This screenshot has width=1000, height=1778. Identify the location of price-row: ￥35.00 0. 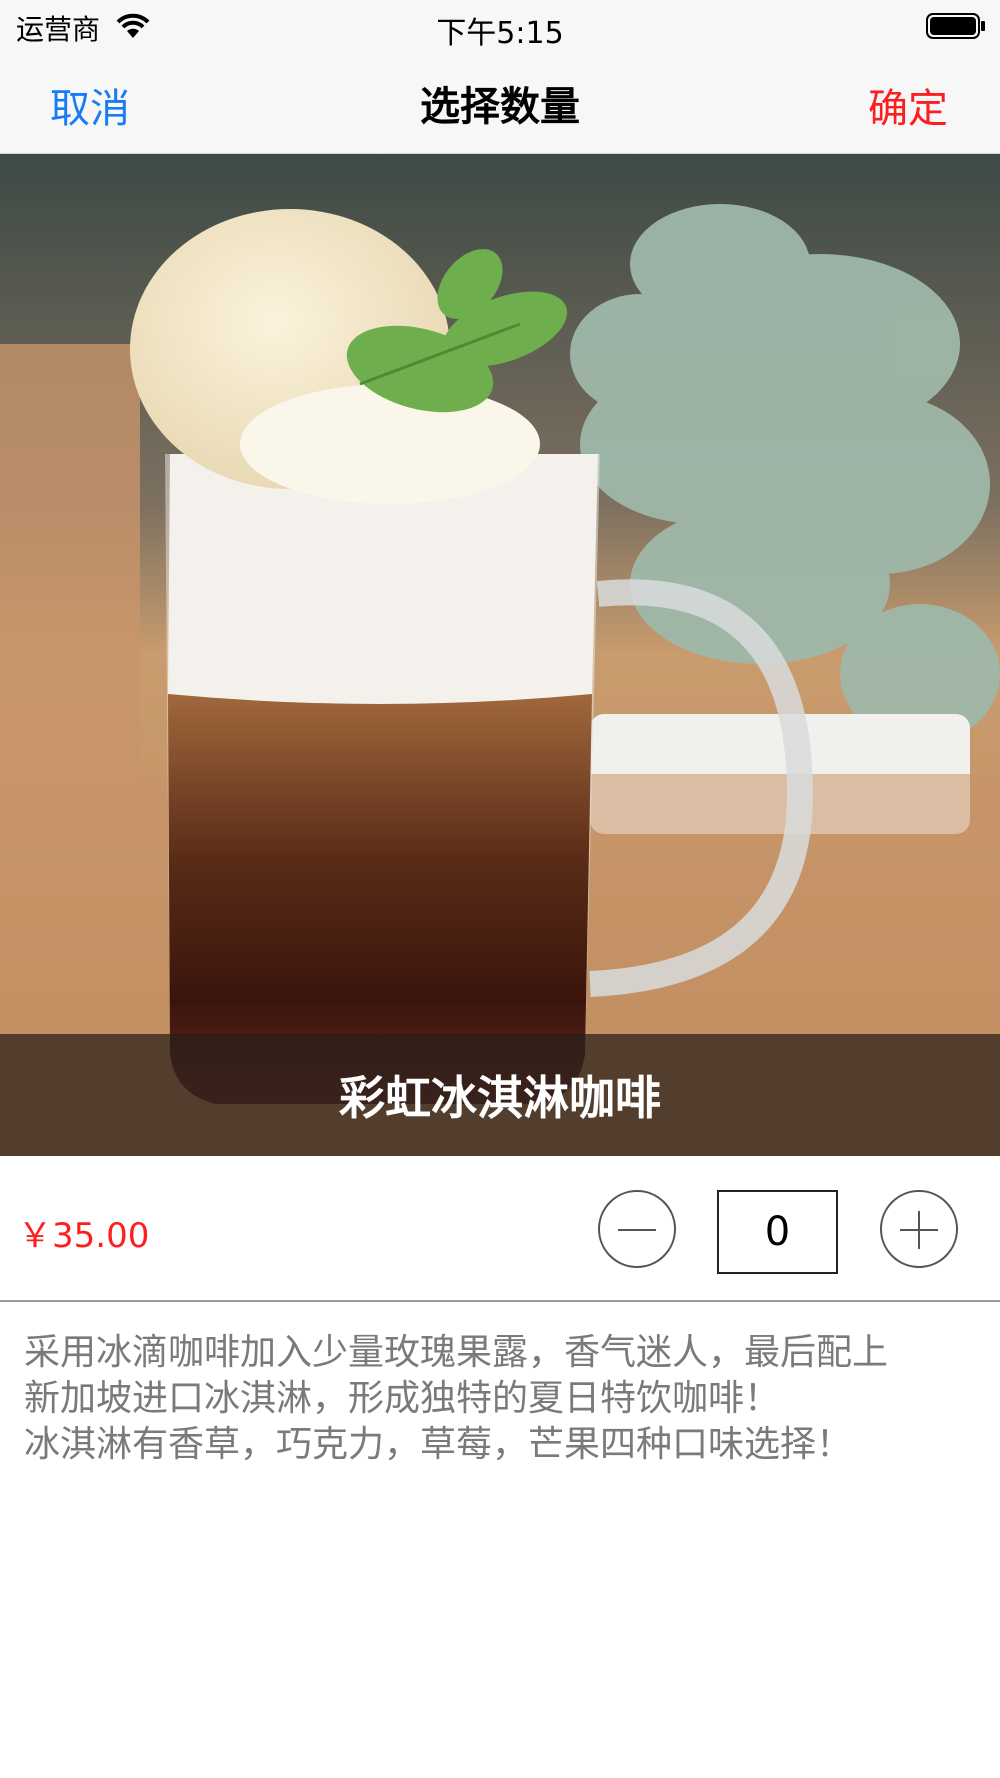
(500, 1229).